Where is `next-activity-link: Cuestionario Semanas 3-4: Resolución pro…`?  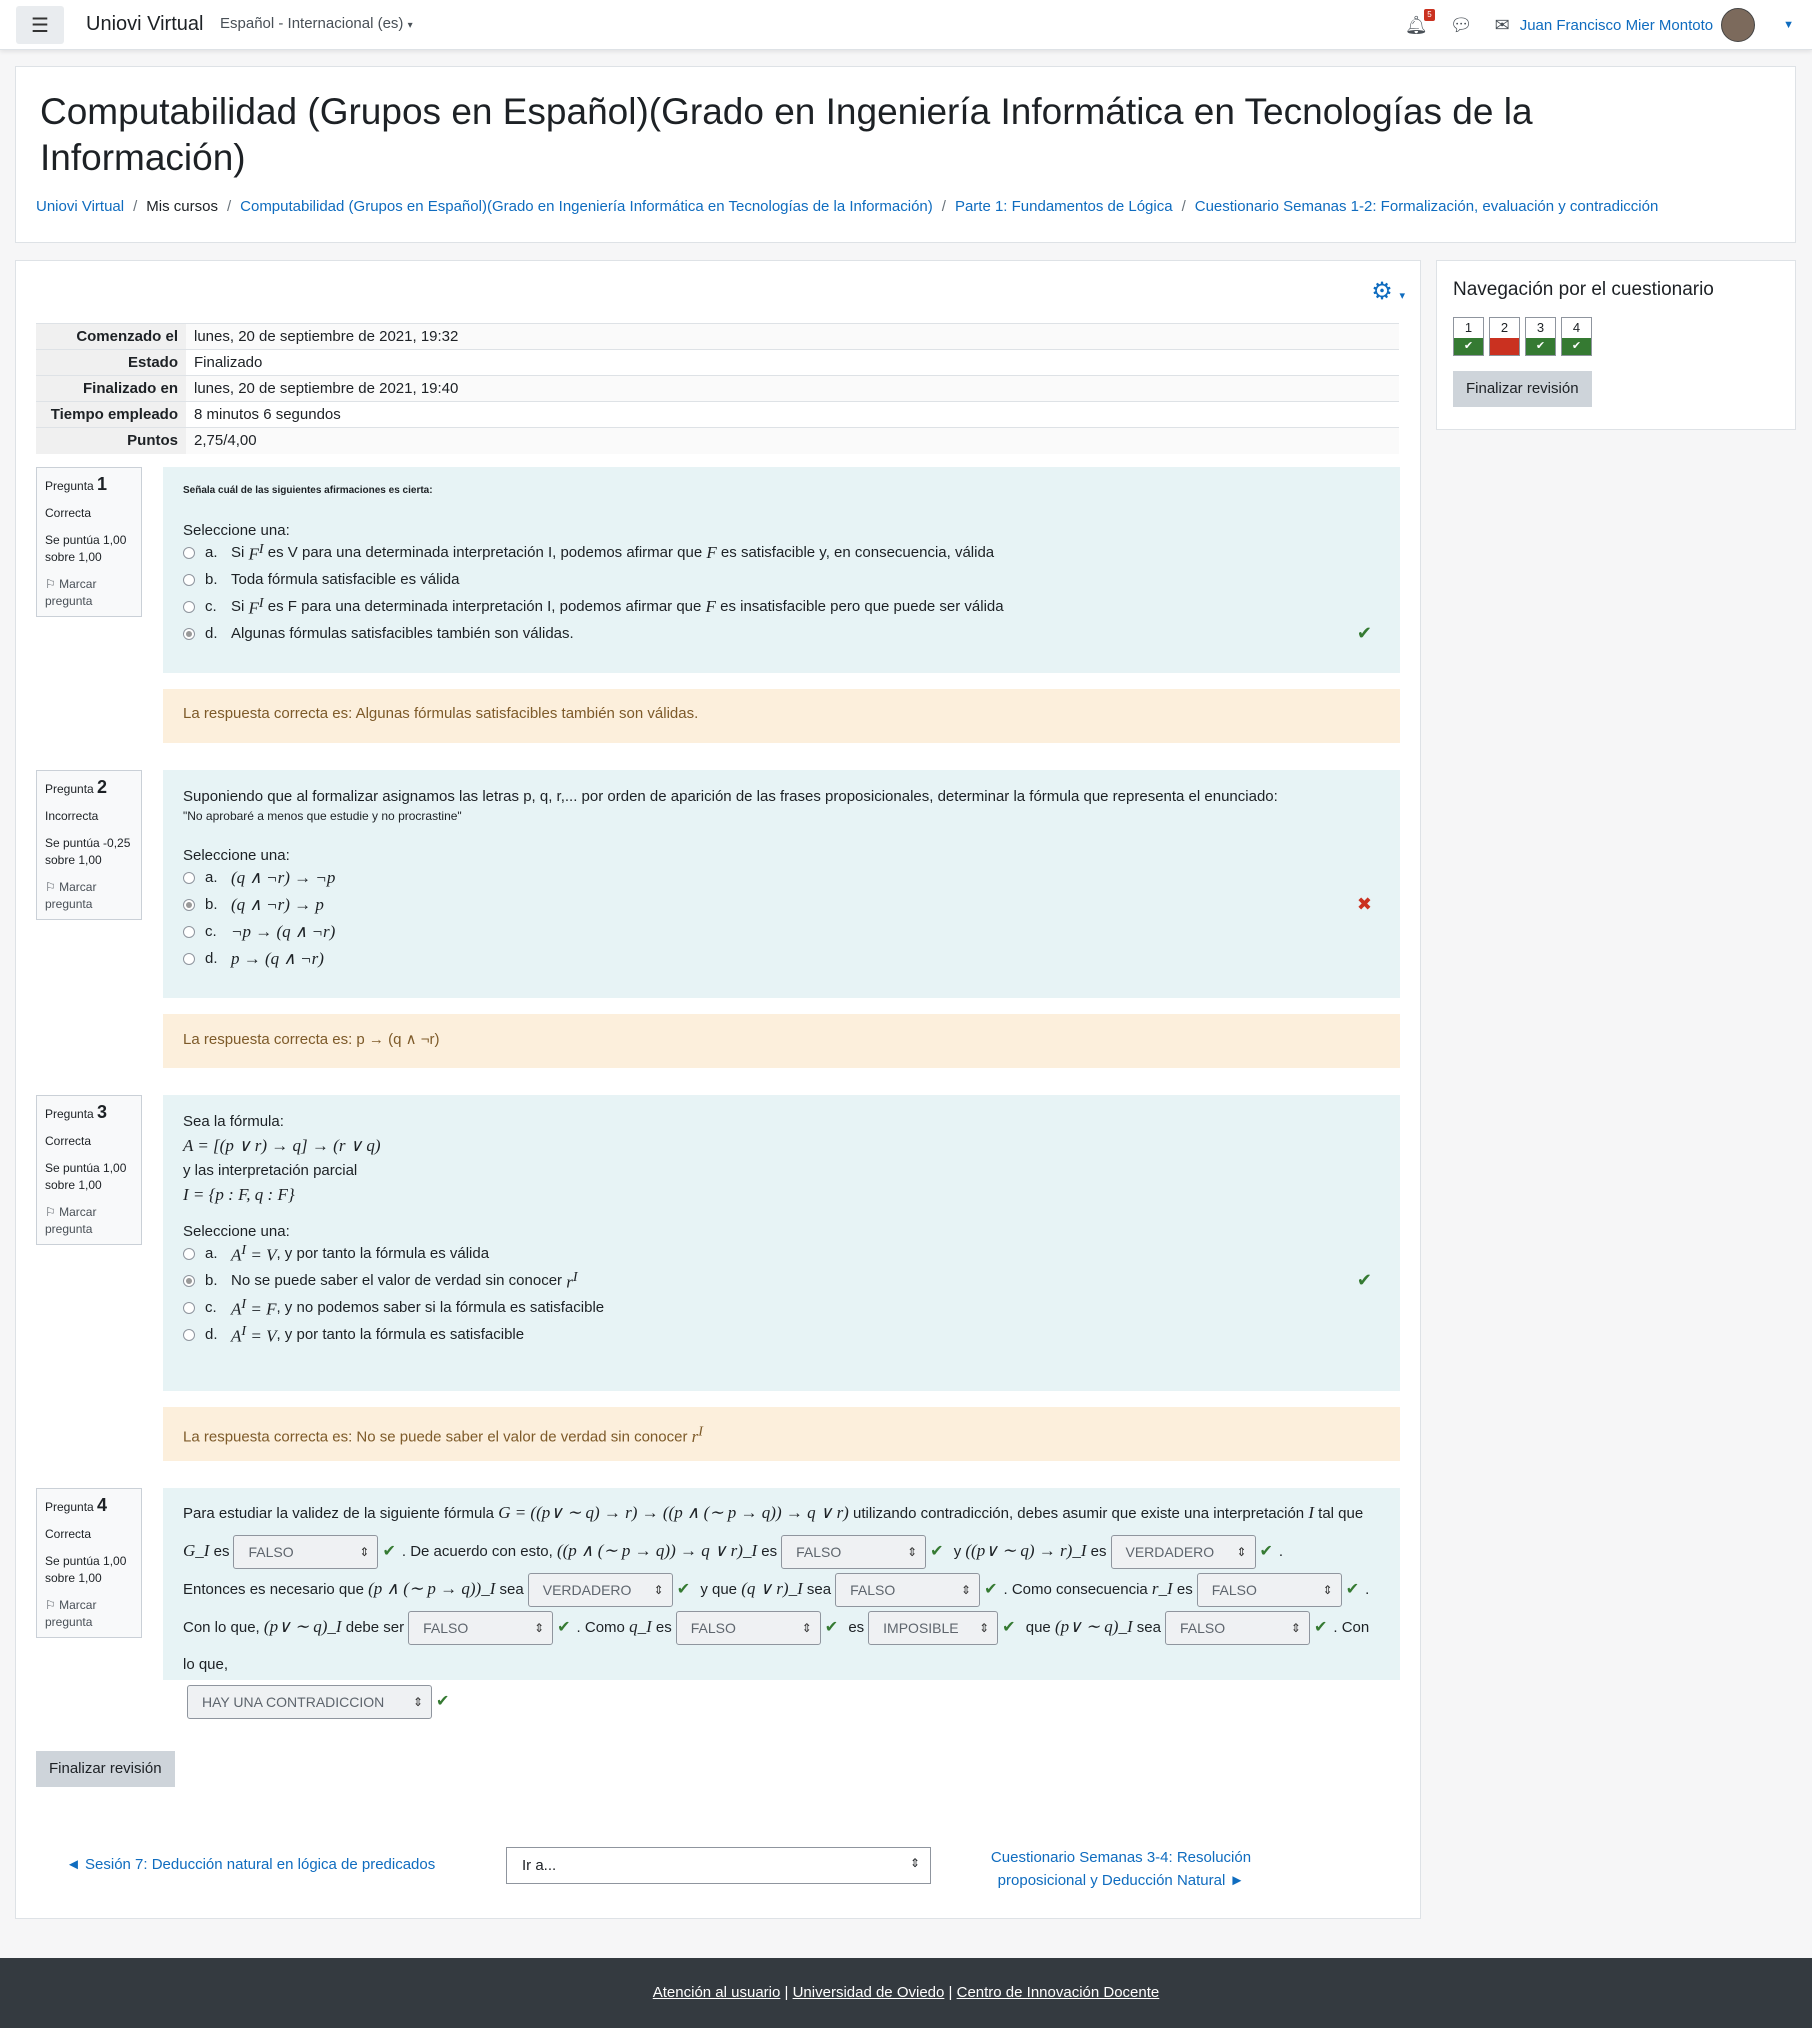
next-activity-link: Cuestionario Semanas 3-4: Resolución pro… is located at coordinates (1121, 1869).